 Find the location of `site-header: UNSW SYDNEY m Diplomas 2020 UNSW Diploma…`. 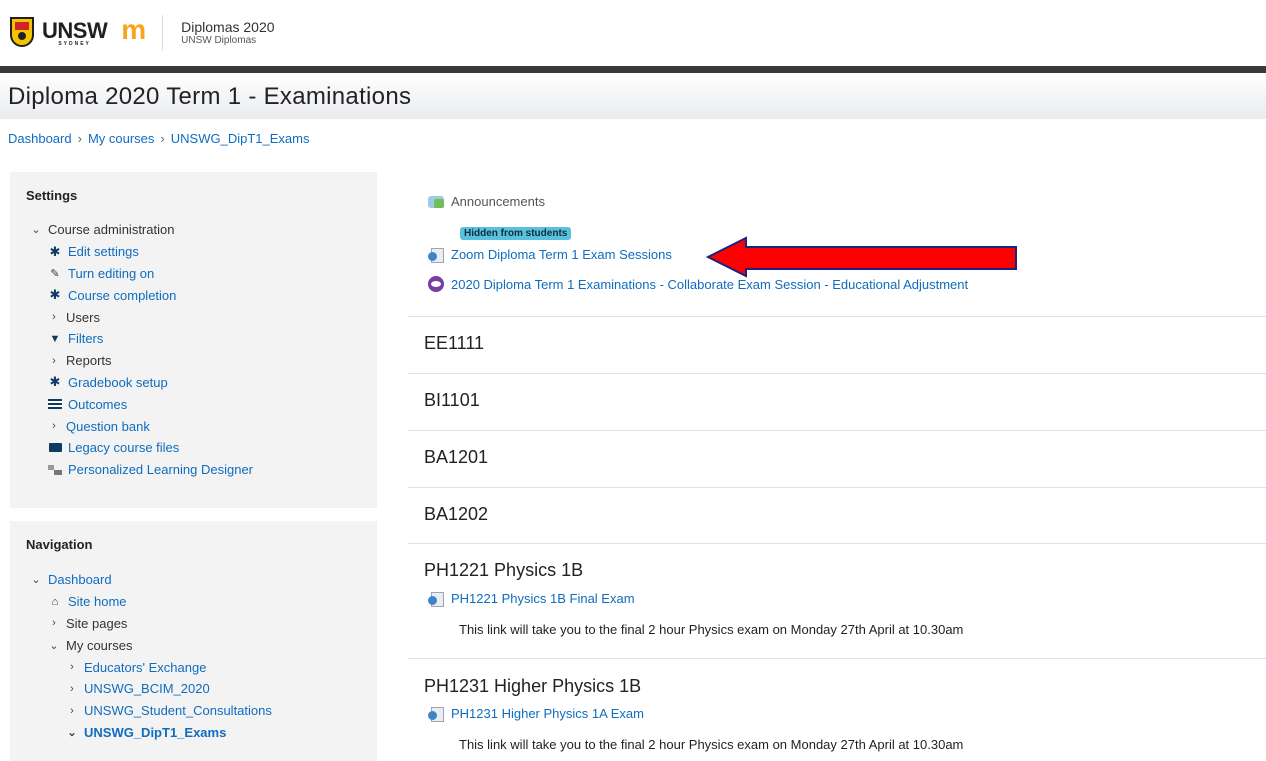

site-header: UNSW SYDNEY m Diplomas 2020 UNSW Diploma… is located at coordinates (633, 33).